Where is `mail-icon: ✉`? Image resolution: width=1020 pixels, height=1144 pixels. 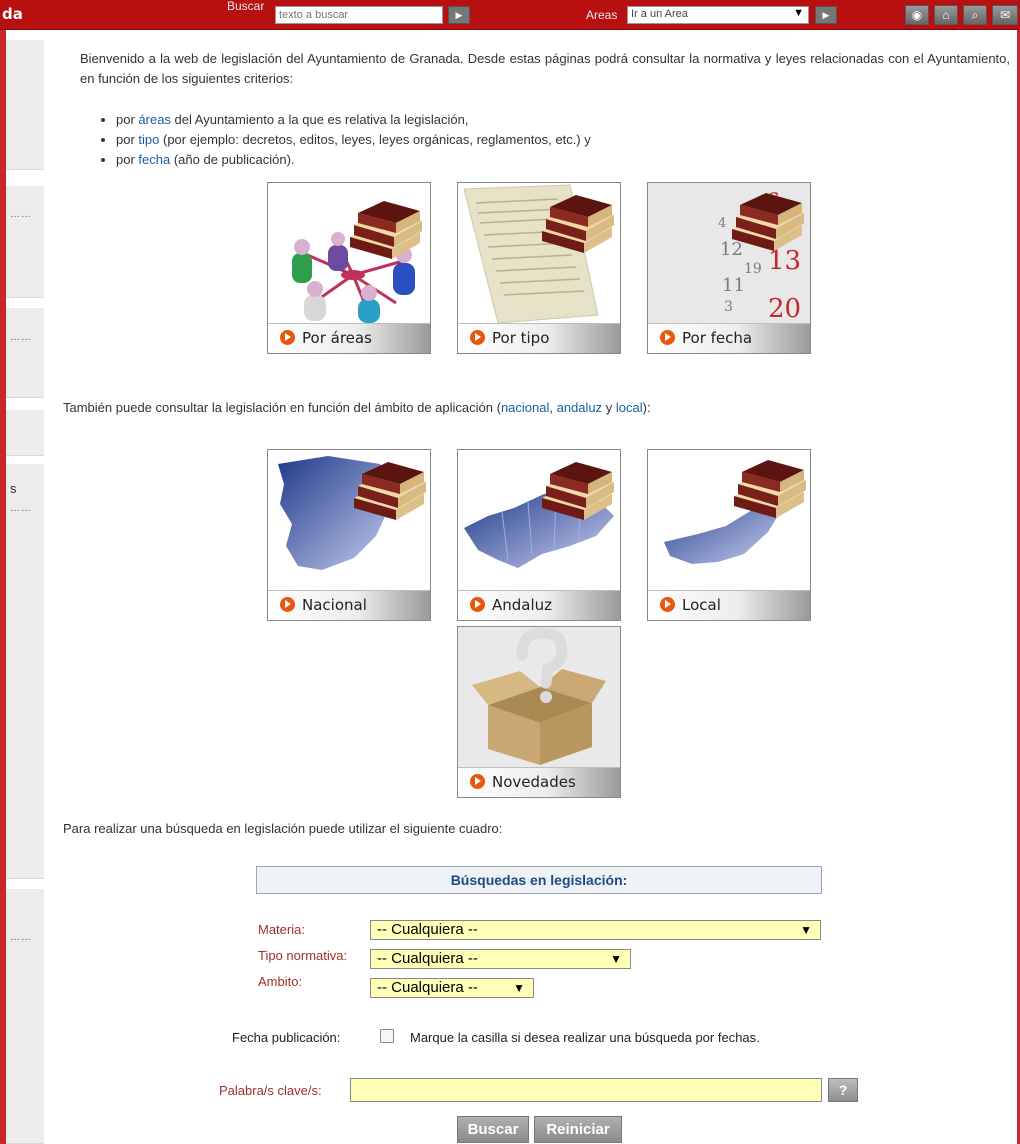 mail-icon: ✉ is located at coordinates (1005, 15).